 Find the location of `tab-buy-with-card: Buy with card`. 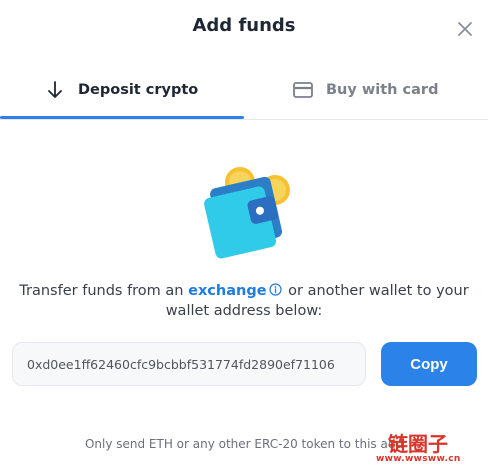

tab-buy-with-card: Buy with card is located at coordinates (365, 90).